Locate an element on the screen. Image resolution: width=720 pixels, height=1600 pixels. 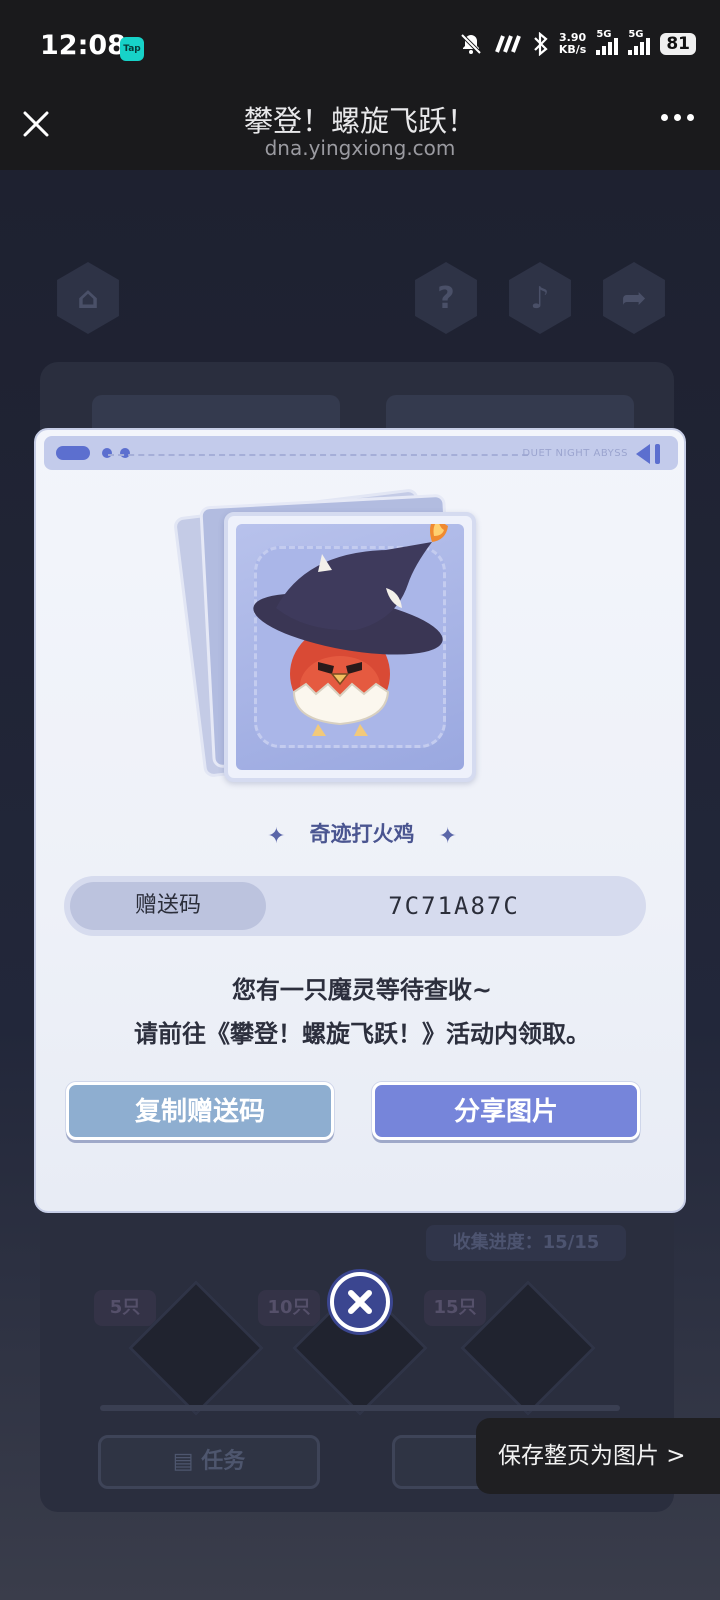
pet-card is located at coordinates (350, 647).